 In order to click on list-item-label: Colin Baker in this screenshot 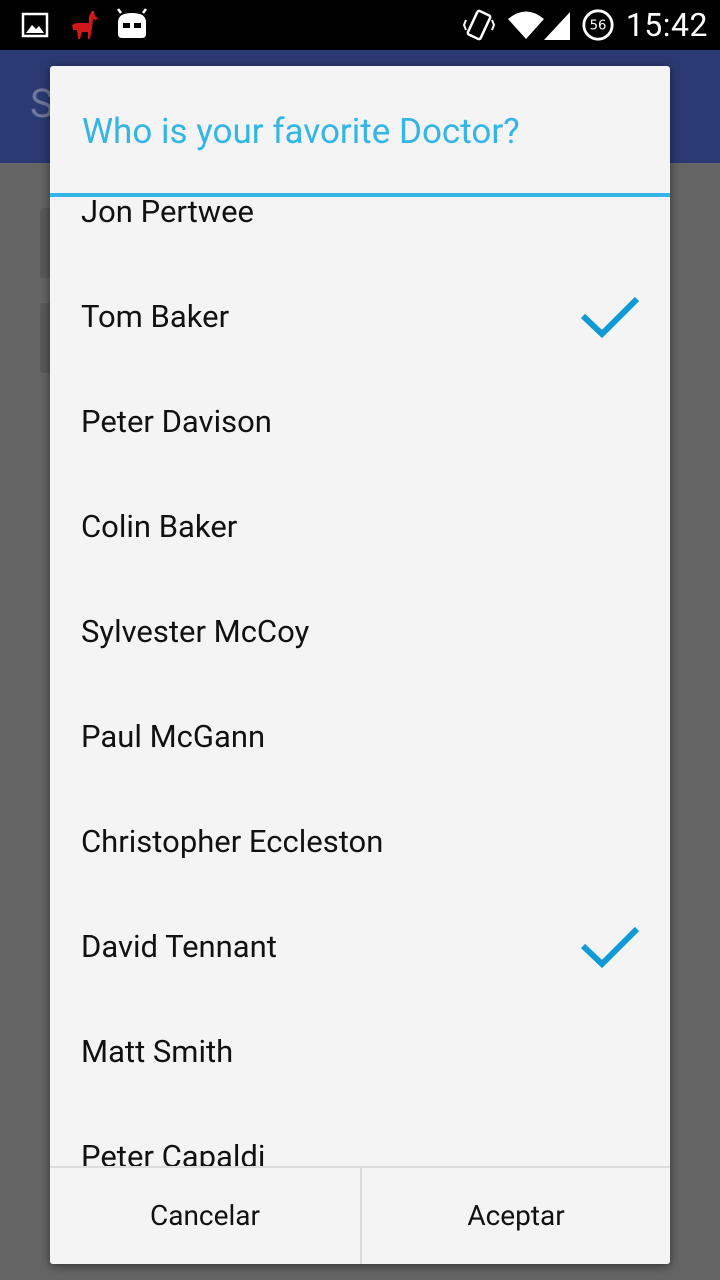, I will do `click(159, 526)`.